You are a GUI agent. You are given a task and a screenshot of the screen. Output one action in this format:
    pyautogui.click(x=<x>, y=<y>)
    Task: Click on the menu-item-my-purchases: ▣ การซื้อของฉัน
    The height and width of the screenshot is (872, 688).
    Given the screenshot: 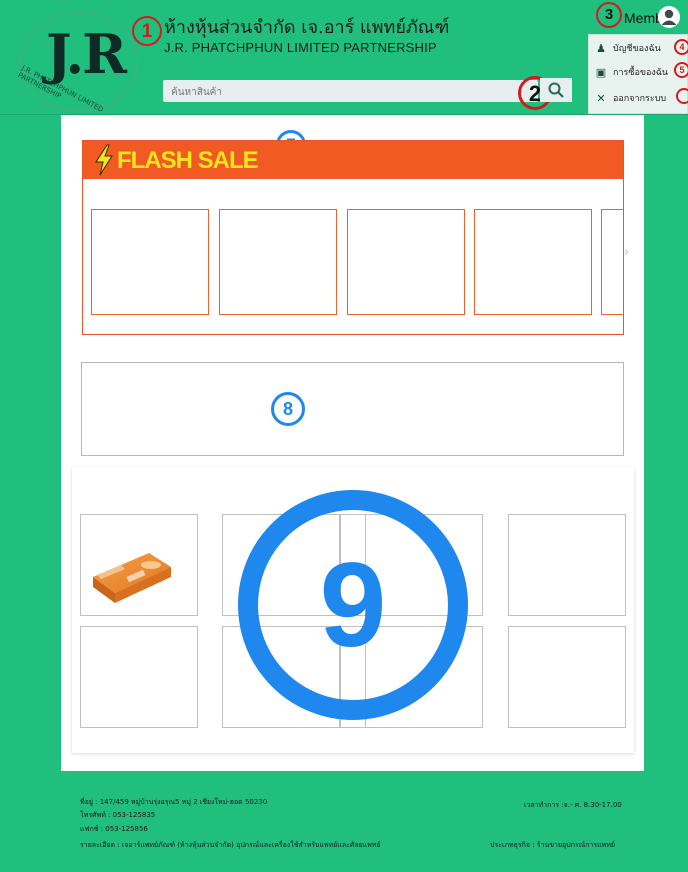 What is the action you would take?
    pyautogui.click(x=638, y=72)
    